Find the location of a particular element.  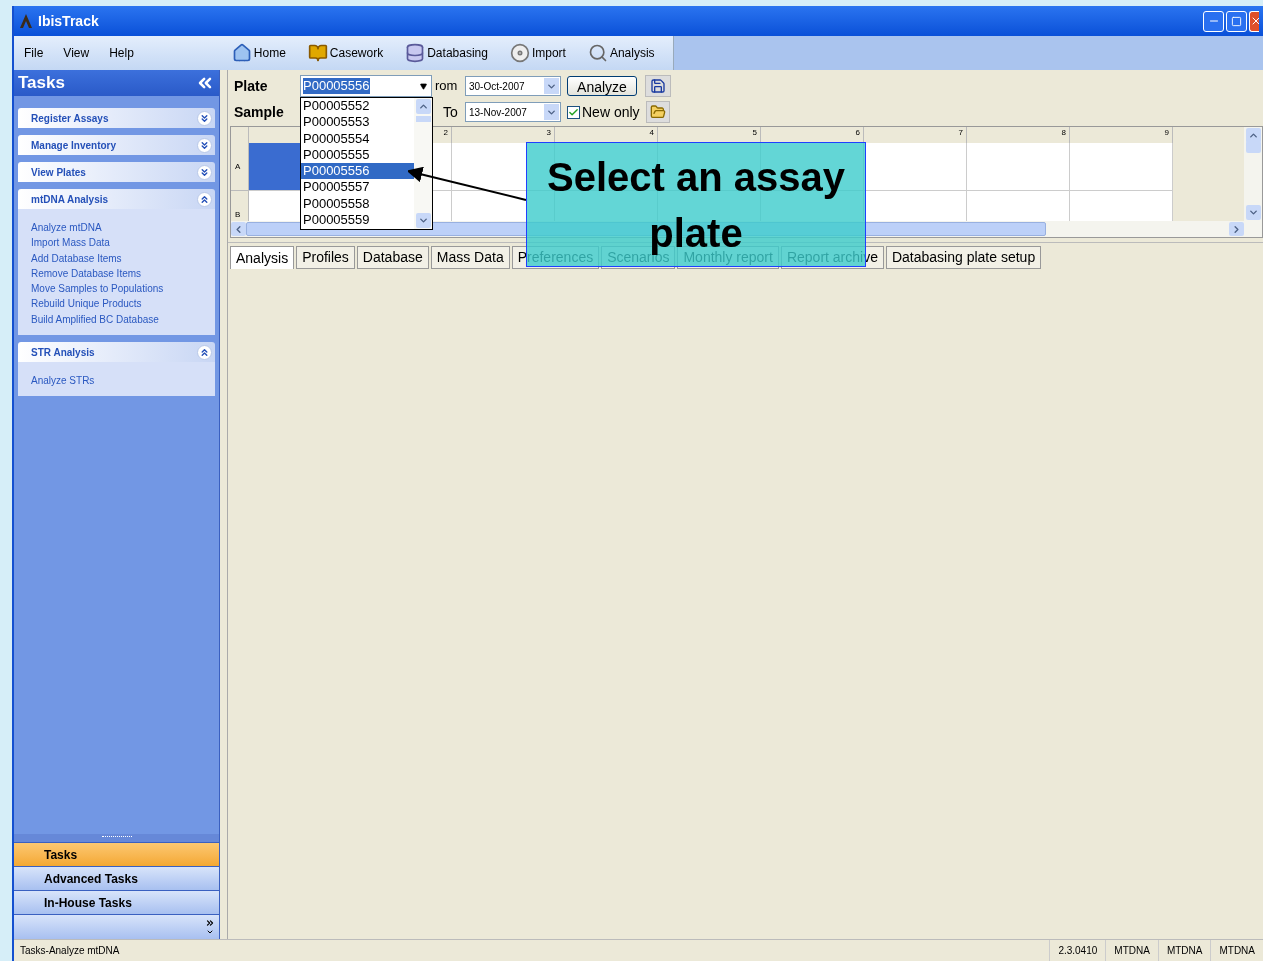

new-only-checkbox: New only is located at coordinates (603, 112).